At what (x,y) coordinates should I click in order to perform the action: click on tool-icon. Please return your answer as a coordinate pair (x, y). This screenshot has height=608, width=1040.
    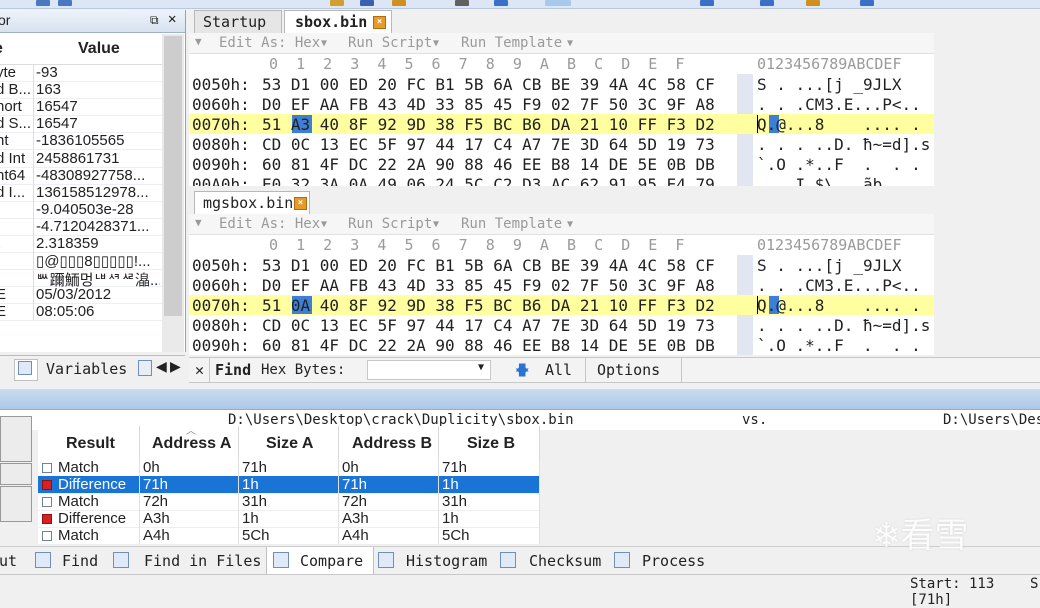
    Looking at the image, I should click on (501, 3).